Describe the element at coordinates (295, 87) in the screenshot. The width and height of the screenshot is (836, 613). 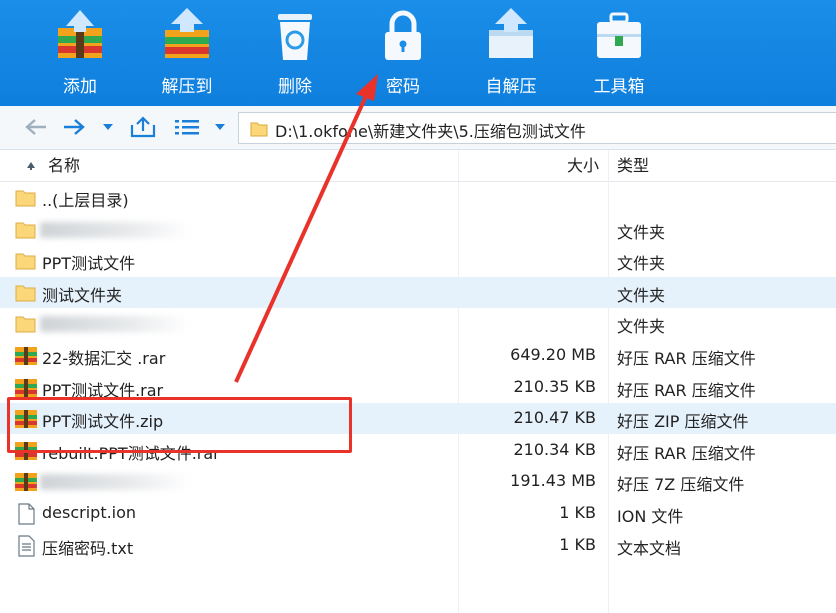
I see `delete-label: 删除` at that location.